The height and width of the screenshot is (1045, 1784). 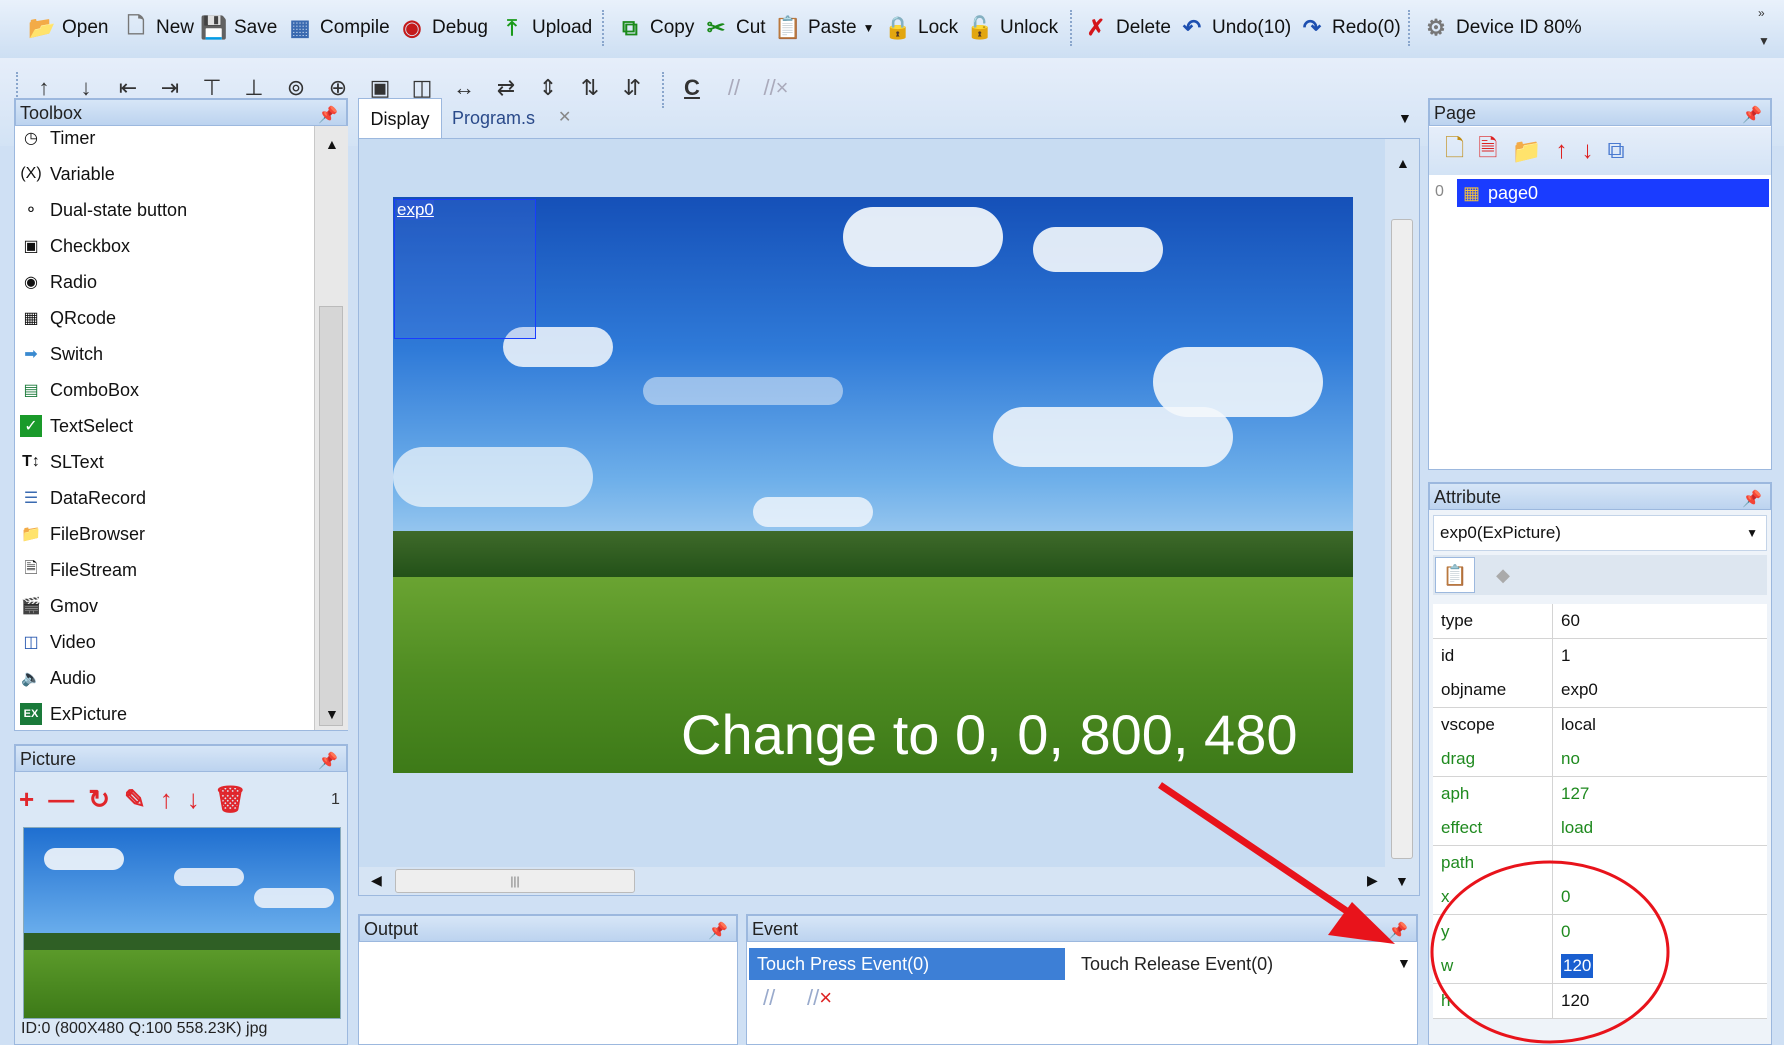 I want to click on page-item: ▦ page0, so click(x=1613, y=193).